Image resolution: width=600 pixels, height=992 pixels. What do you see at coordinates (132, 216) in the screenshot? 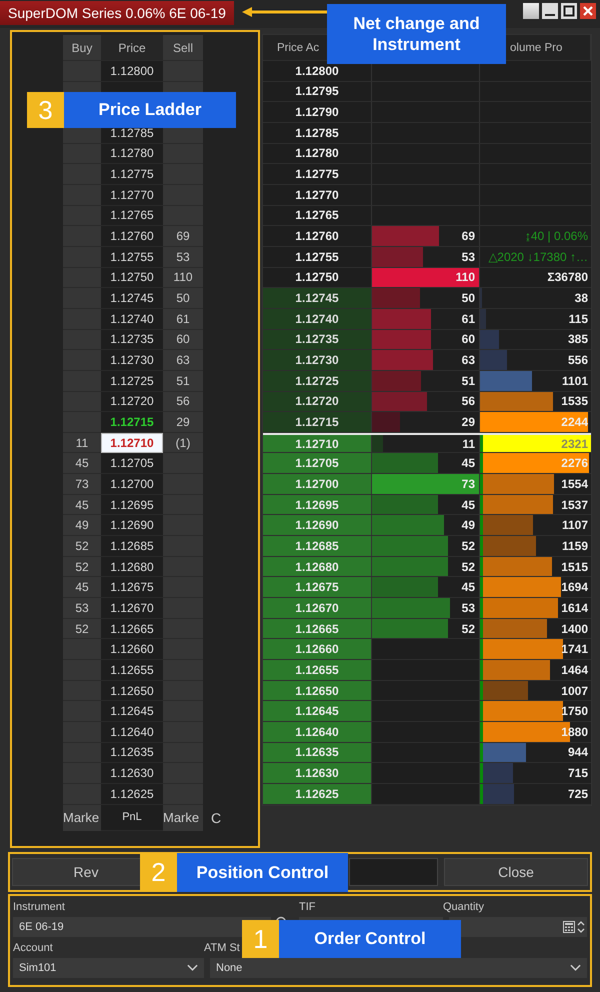
I see `price-cell: 1.12765` at bounding box center [132, 216].